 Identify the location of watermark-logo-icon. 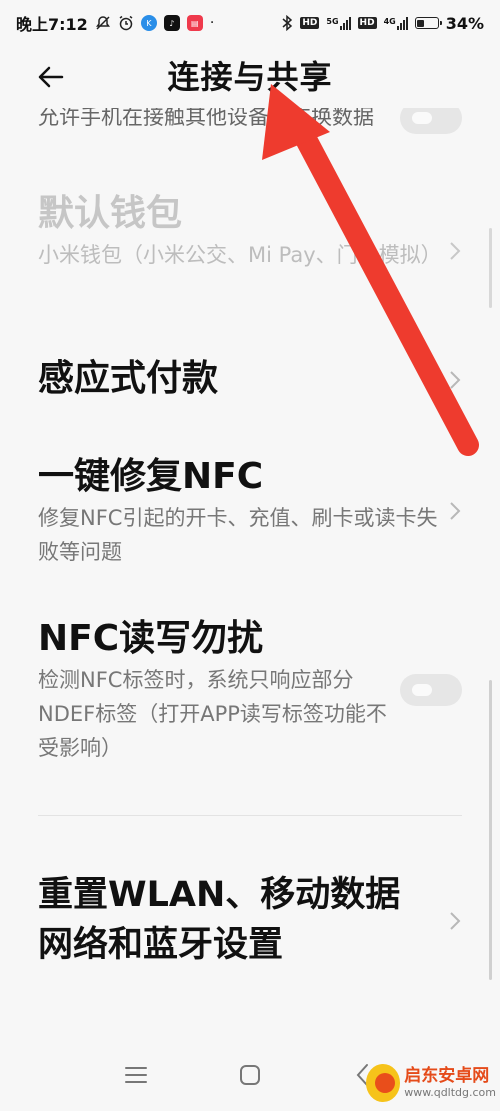
(383, 1083).